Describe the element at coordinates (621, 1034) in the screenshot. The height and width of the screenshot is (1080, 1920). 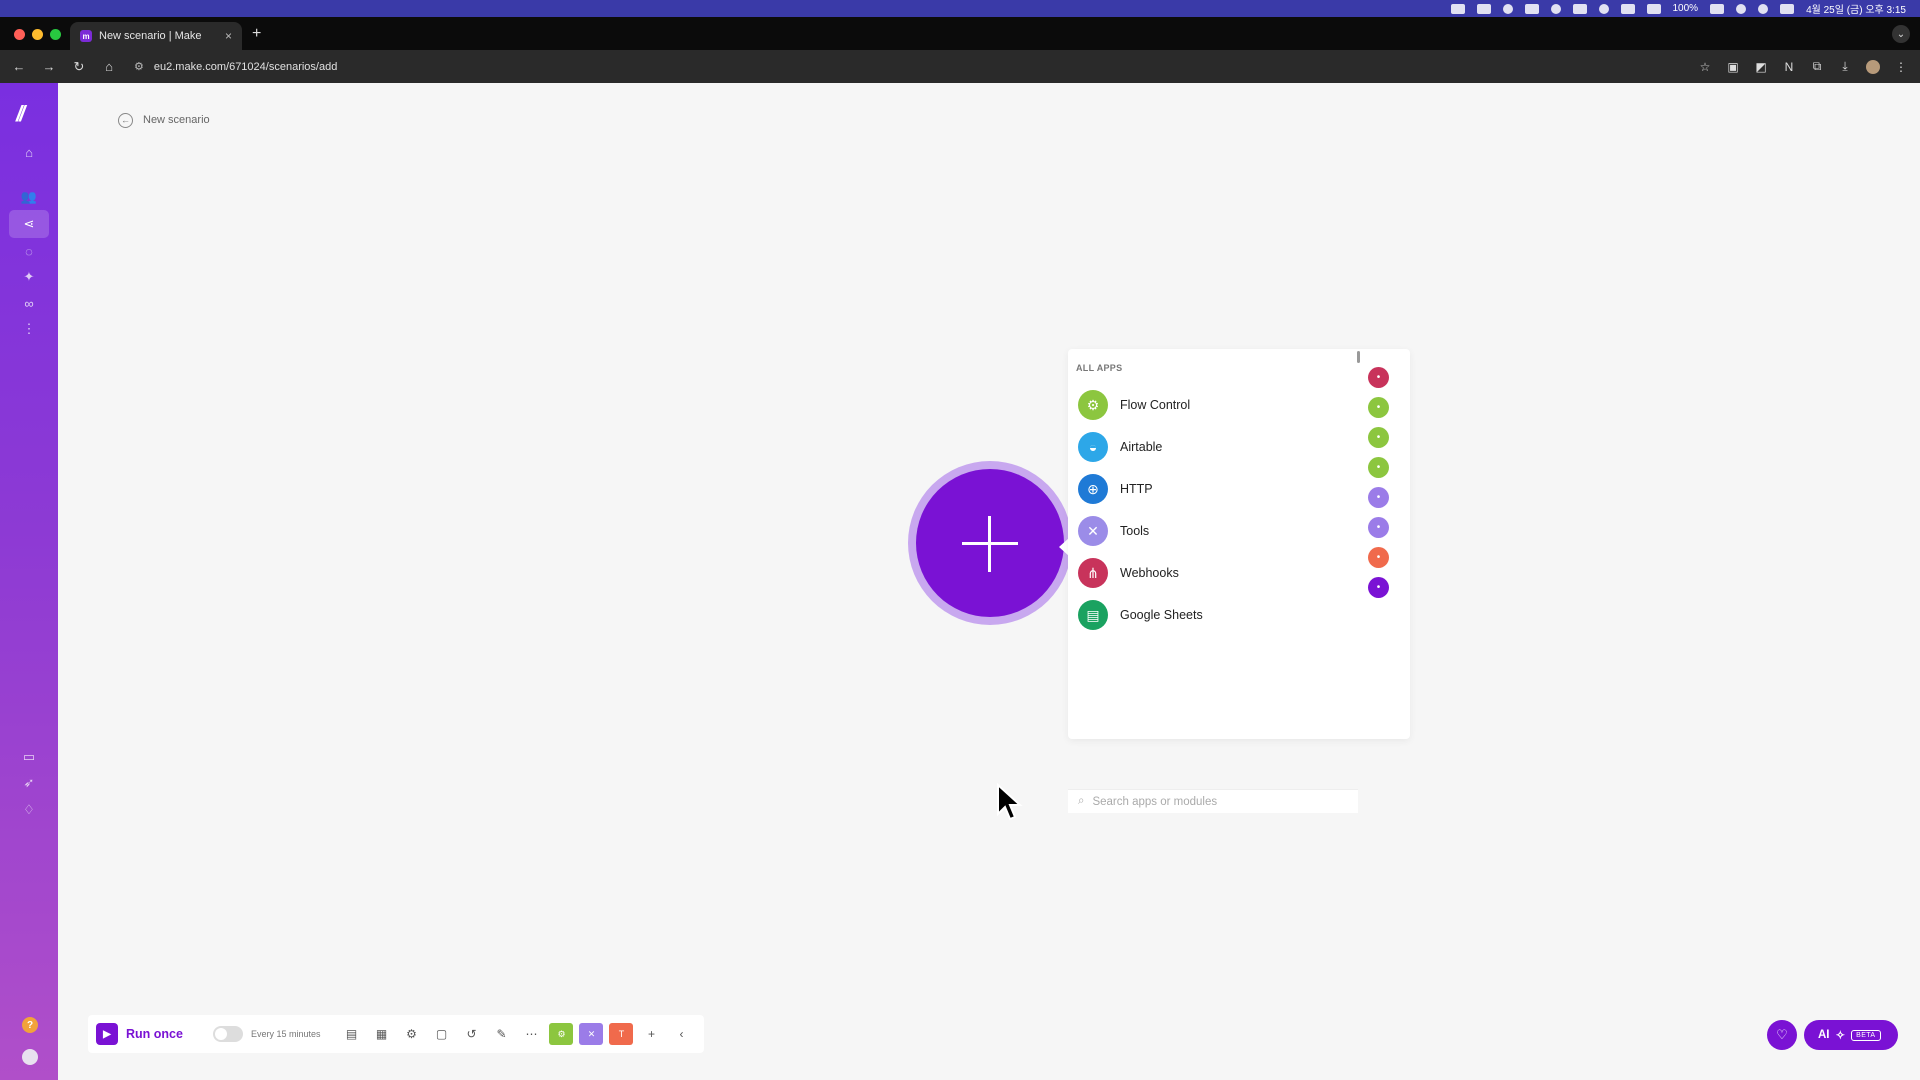
I see `text-parser-shortcut: T` at that location.